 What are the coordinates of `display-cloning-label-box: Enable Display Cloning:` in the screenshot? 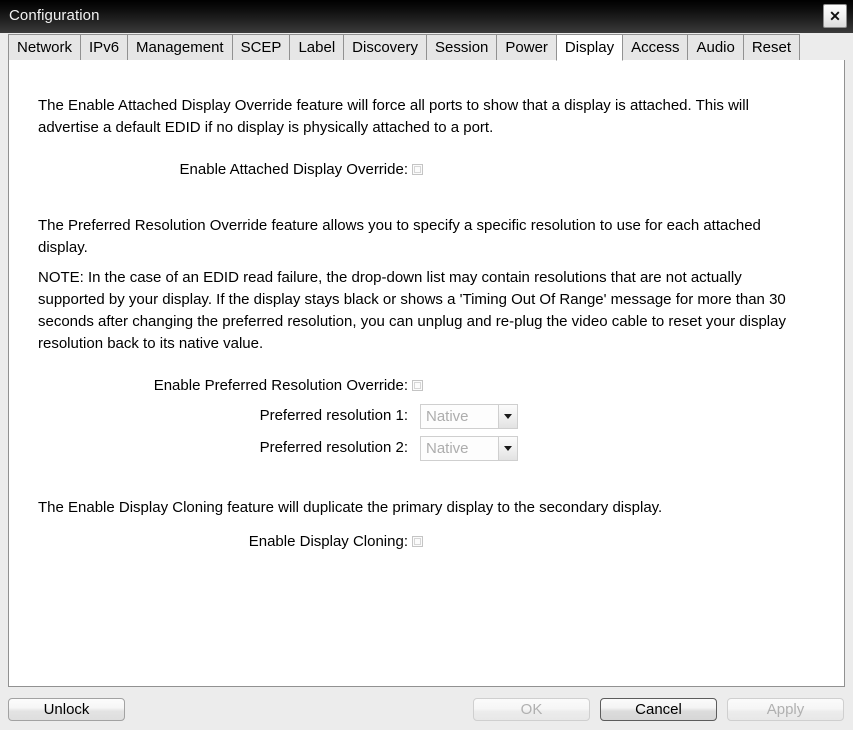 It's located at (223, 542).